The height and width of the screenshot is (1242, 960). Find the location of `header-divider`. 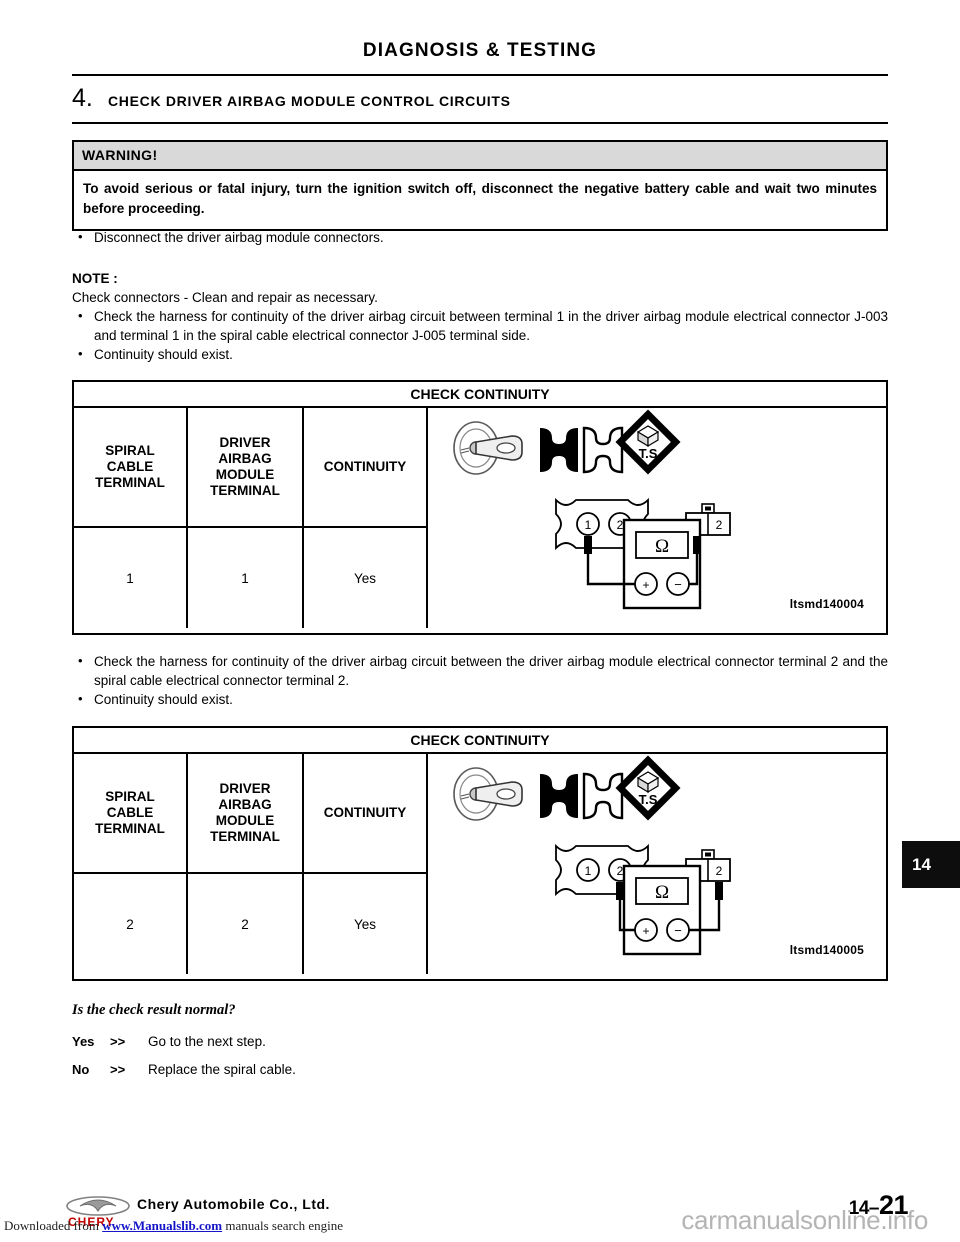

header-divider is located at coordinates (480, 75).